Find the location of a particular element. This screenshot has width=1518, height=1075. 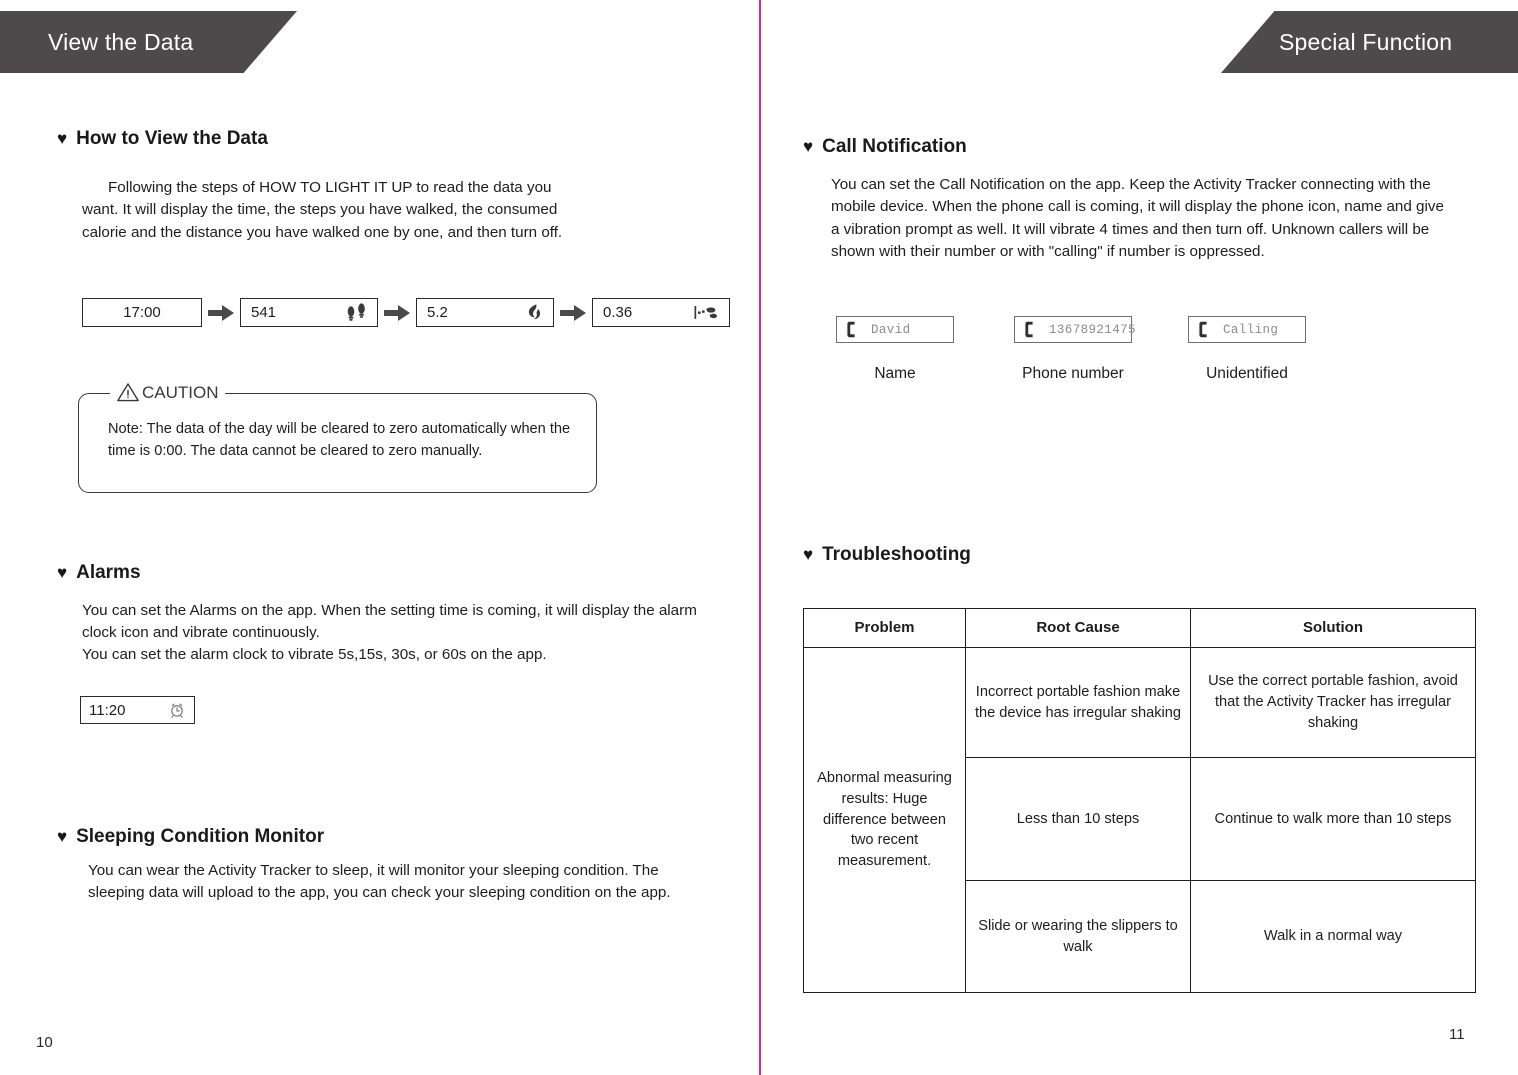

column-header-solution: Solution is located at coordinates (1333, 628).